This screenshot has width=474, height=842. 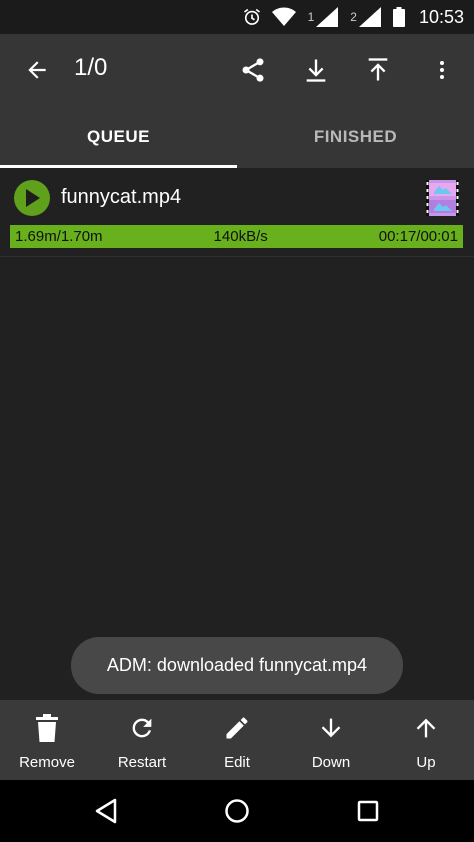 What do you see at coordinates (237, 728) in the screenshot?
I see `pencil-icon` at bounding box center [237, 728].